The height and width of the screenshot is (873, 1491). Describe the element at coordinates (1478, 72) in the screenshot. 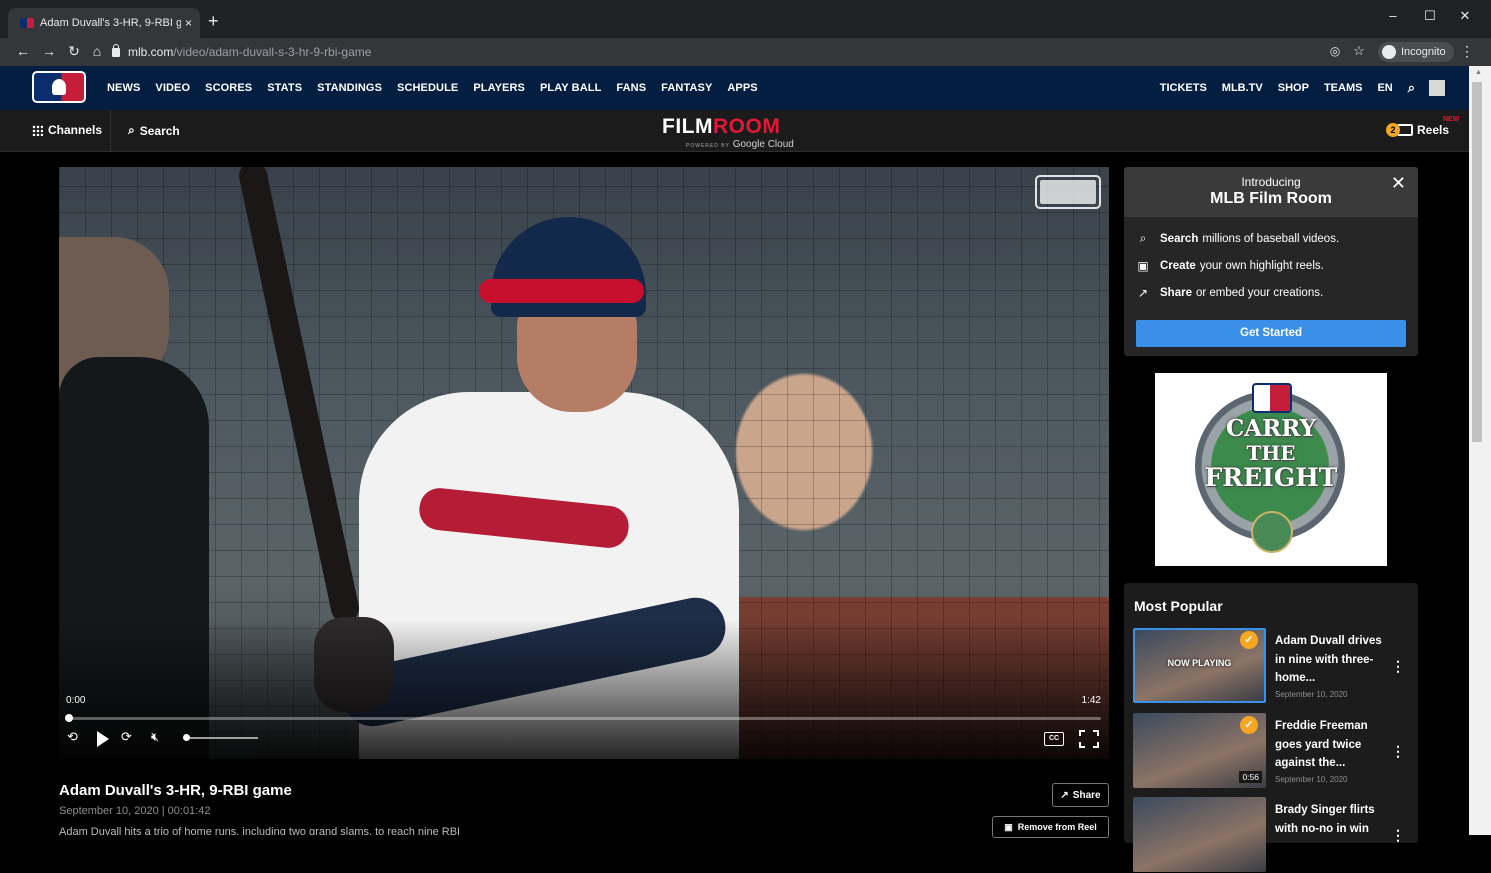

I see `scroll-up-arrow-icon: ▲` at that location.